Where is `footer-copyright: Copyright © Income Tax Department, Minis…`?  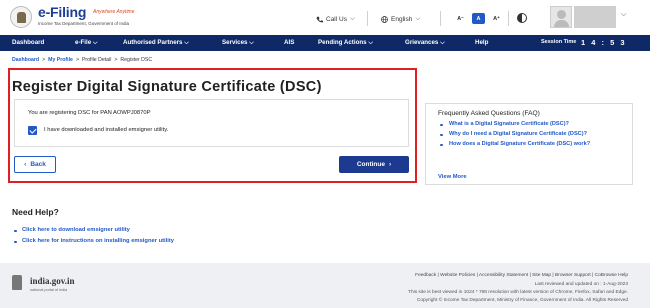 footer-copyright: Copyright © Income Tax Department, Minis… is located at coordinates (522, 300).